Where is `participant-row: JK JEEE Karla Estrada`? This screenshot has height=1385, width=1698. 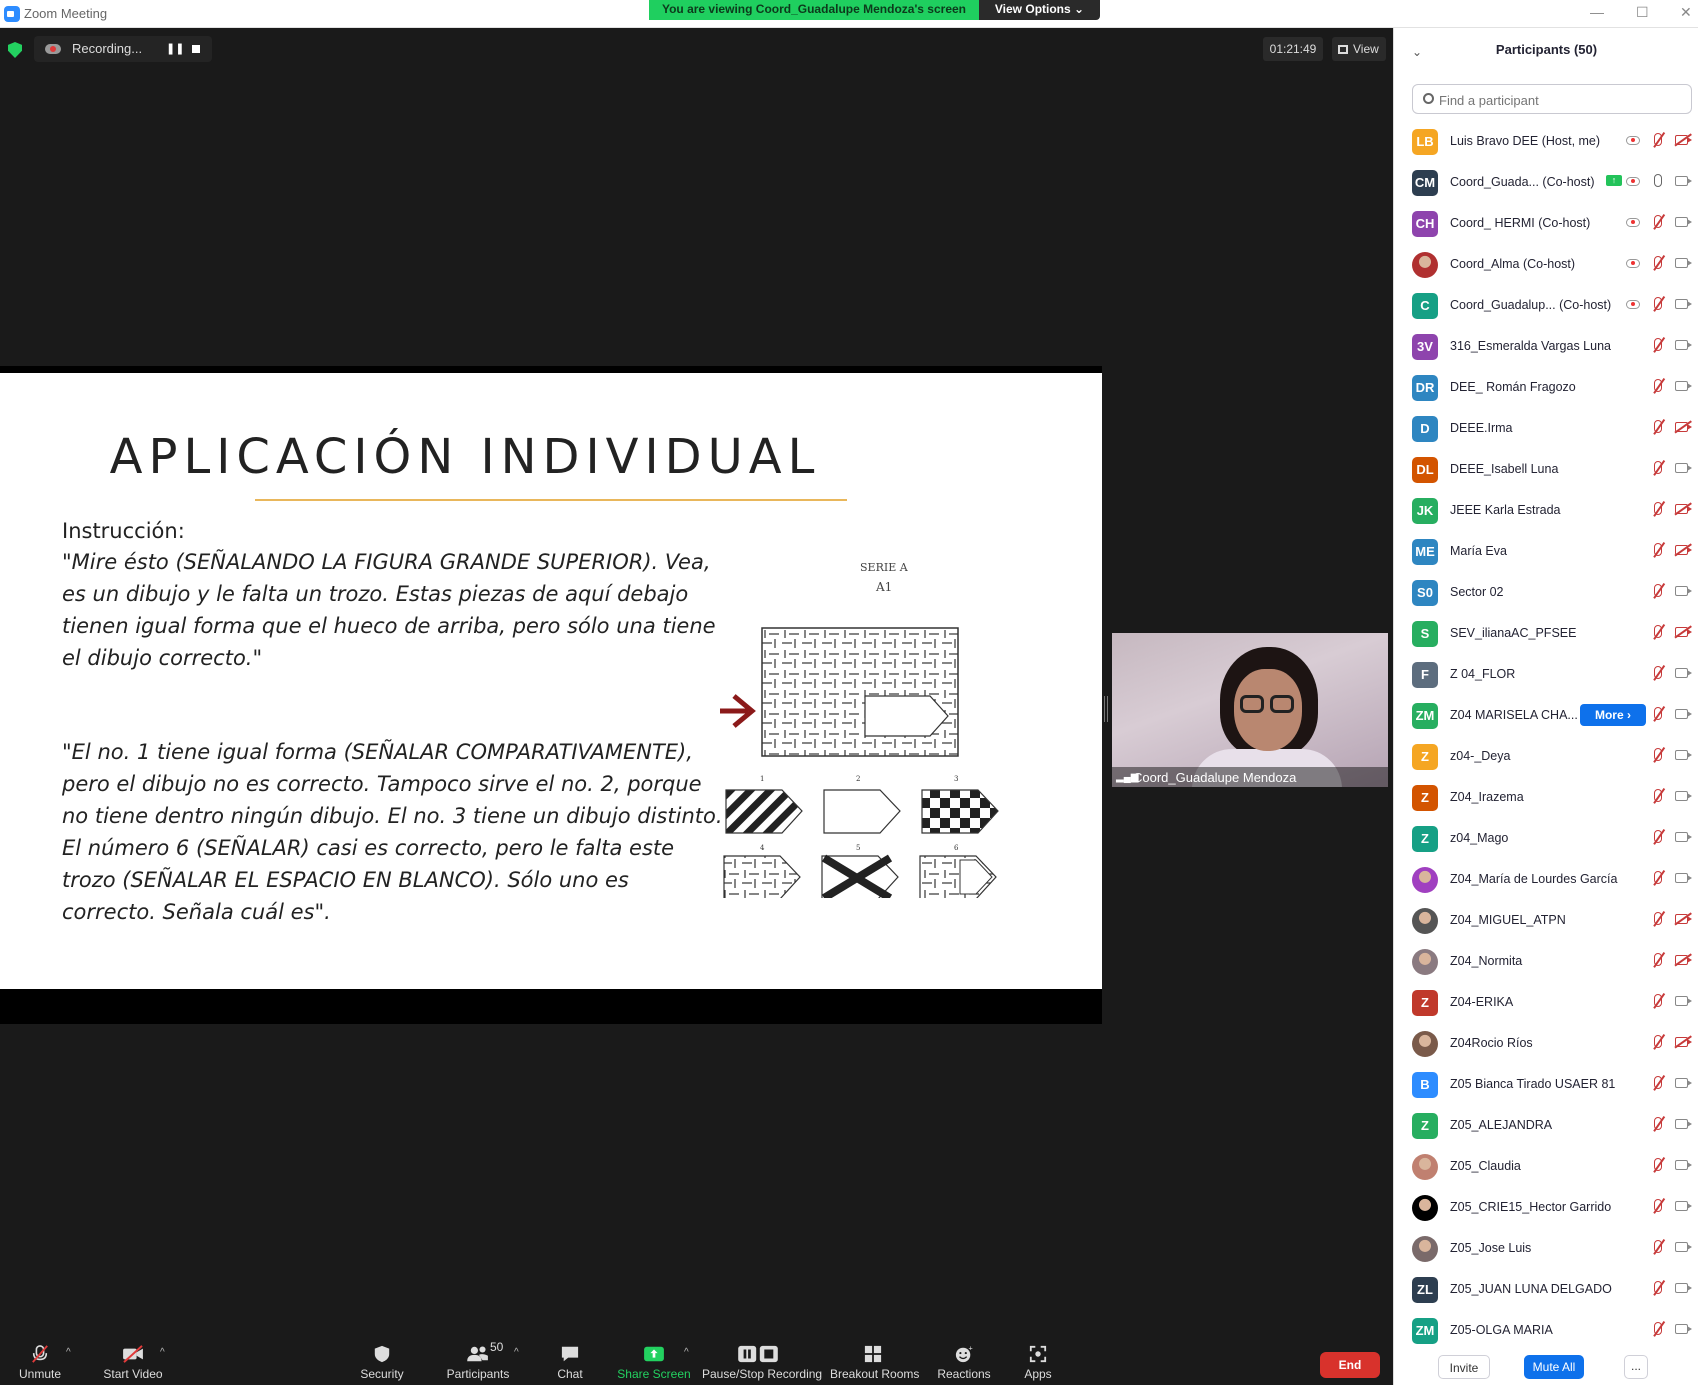 participant-row: JK JEEE Karla Estrada is located at coordinates (1546, 510).